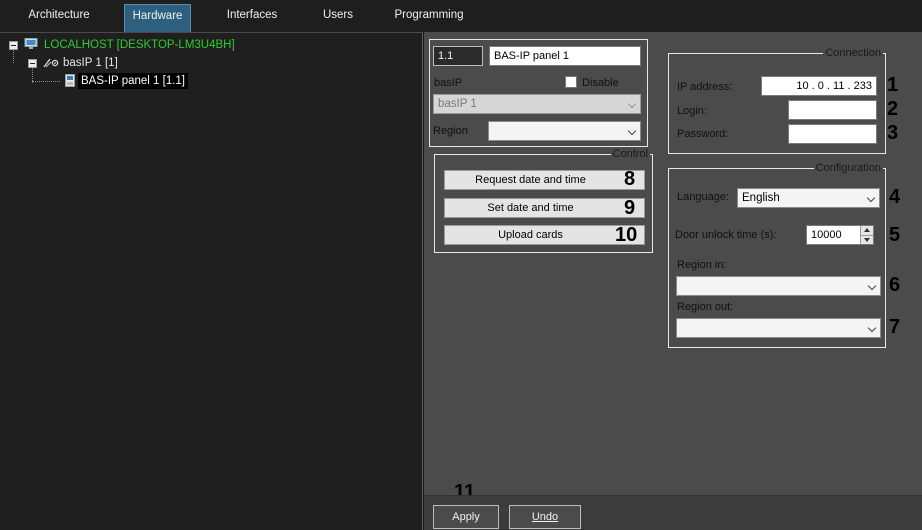  What do you see at coordinates (726, 235) in the screenshot?
I see `door-unlock-time-label: Door unlock time (s):` at bounding box center [726, 235].